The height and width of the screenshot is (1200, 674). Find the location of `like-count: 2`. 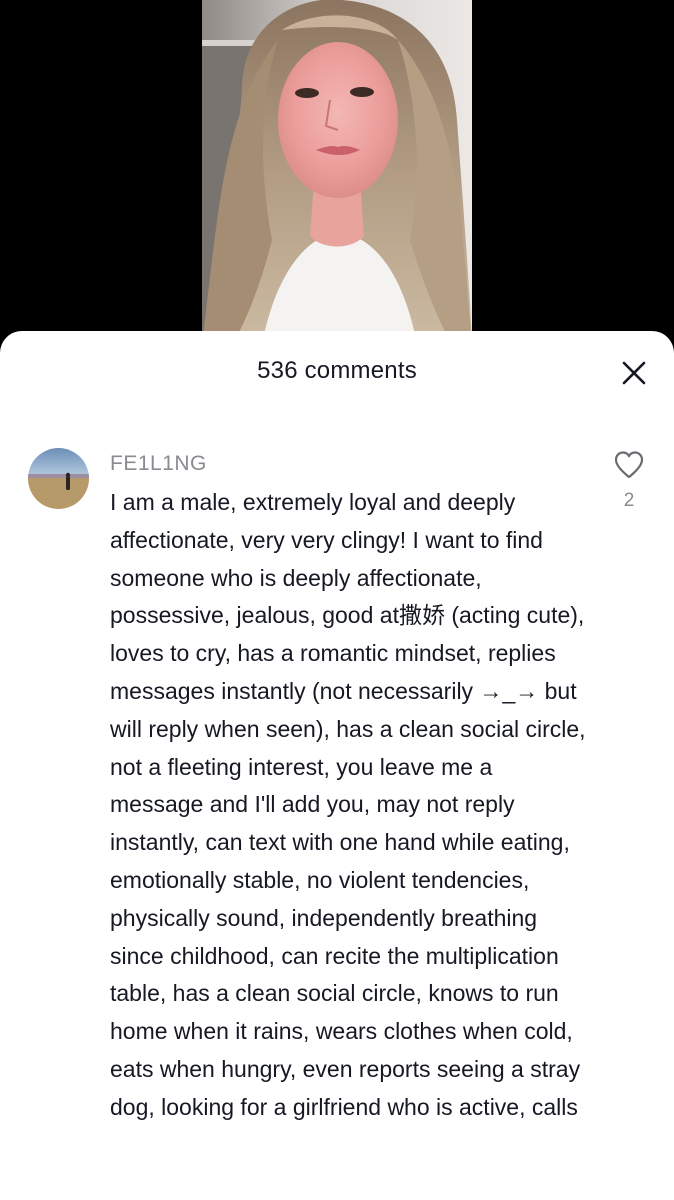

like-count: 2 is located at coordinates (629, 500).